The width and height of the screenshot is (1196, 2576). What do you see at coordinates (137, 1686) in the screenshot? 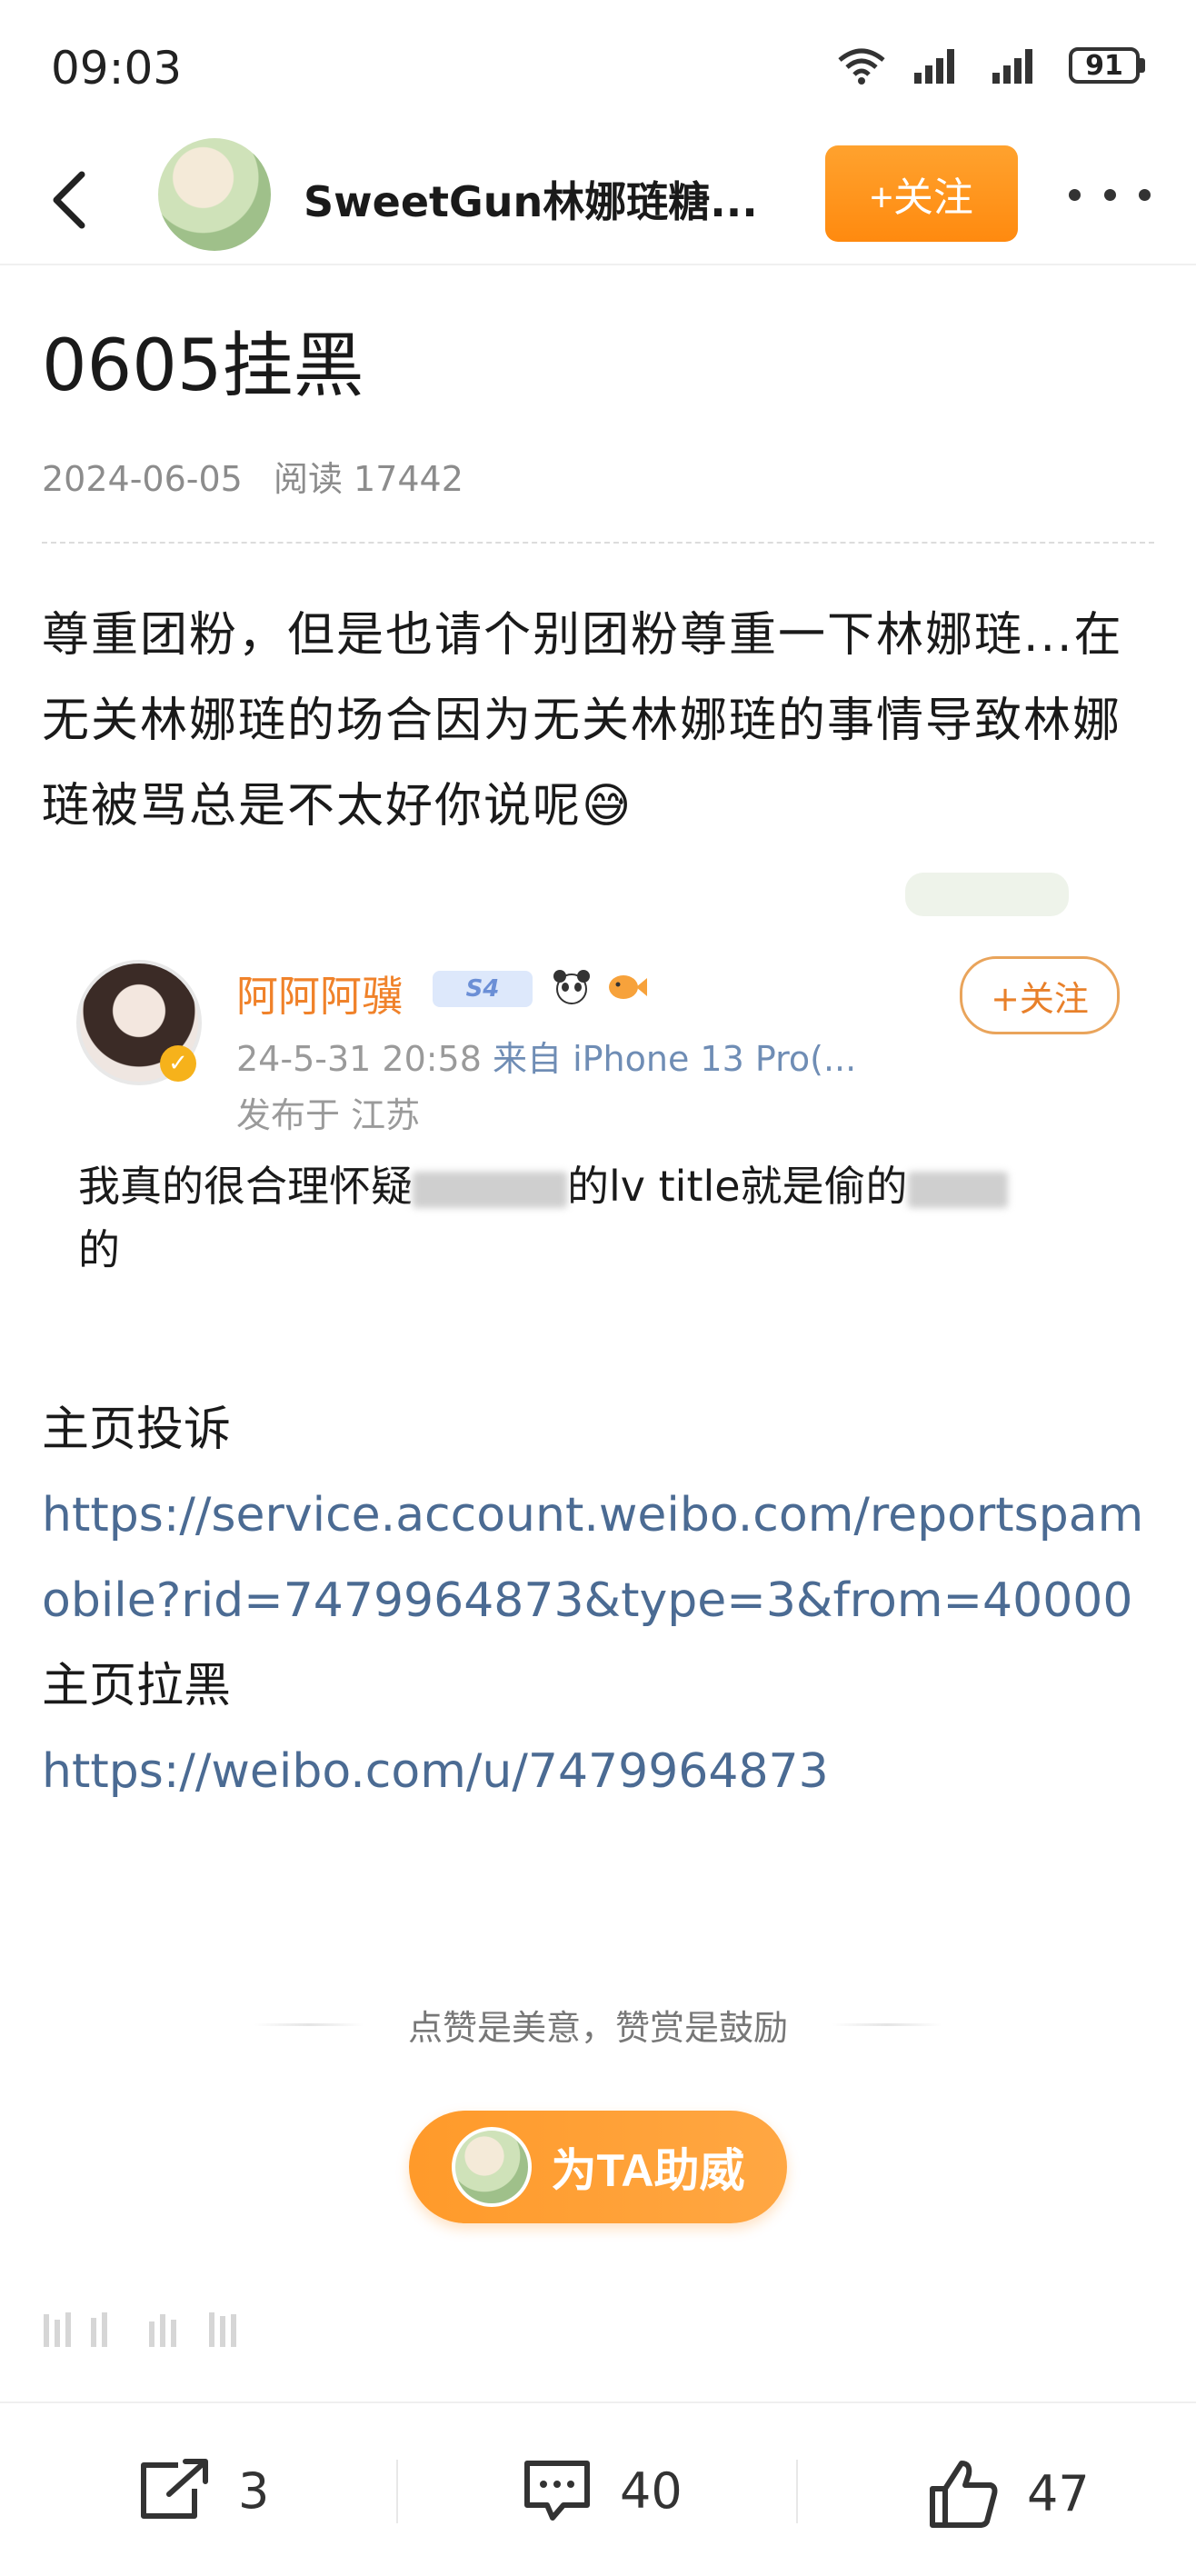
I see `block-label: 主页拉黑` at bounding box center [137, 1686].